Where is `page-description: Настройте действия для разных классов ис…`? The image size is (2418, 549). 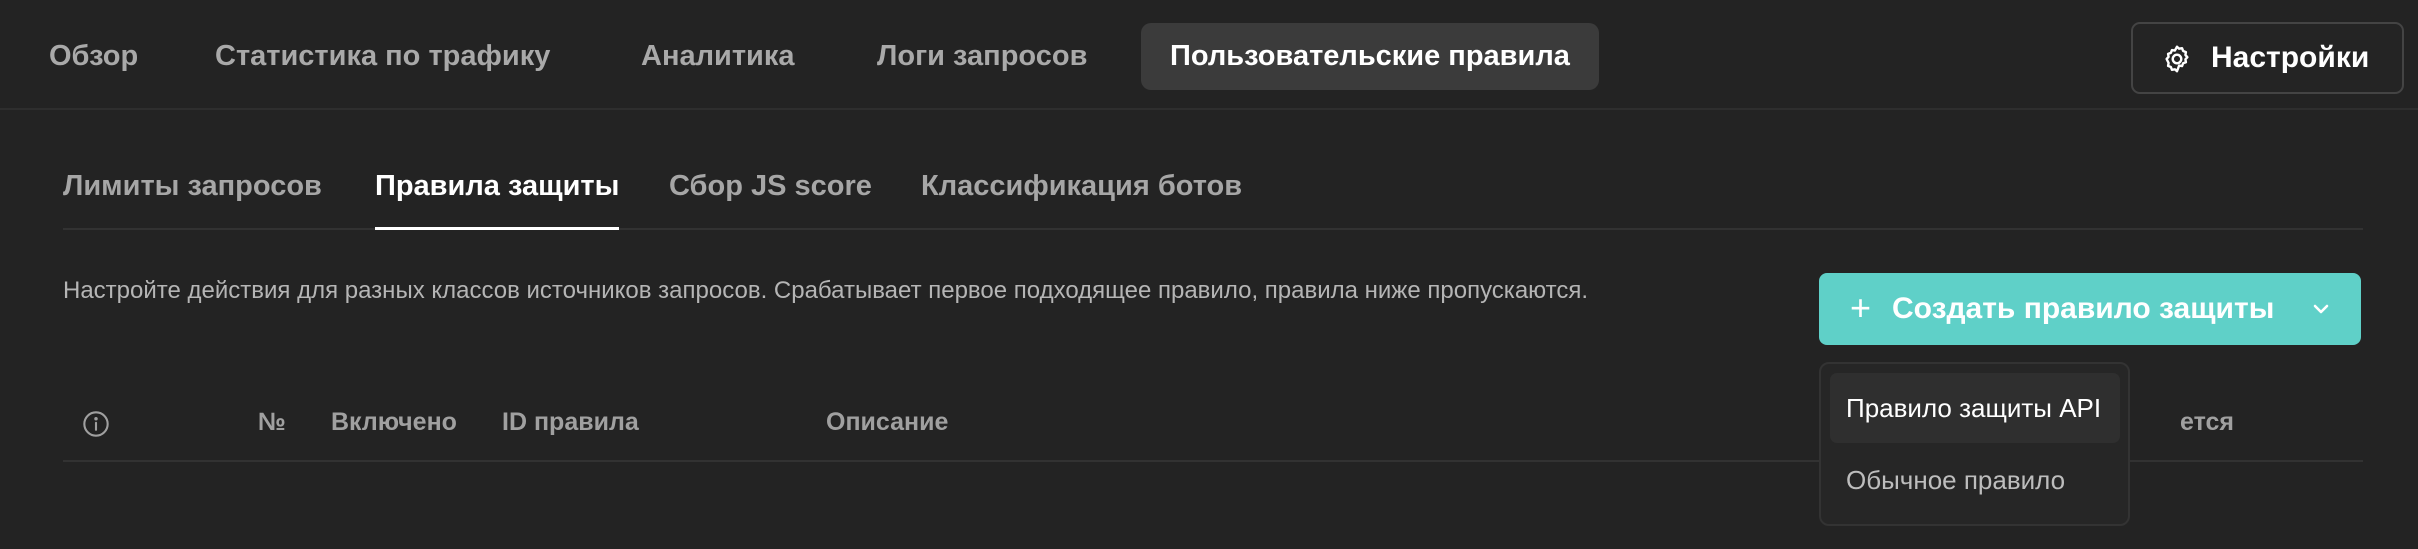 page-description: Настройте действия для разных классов ис… is located at coordinates (826, 290).